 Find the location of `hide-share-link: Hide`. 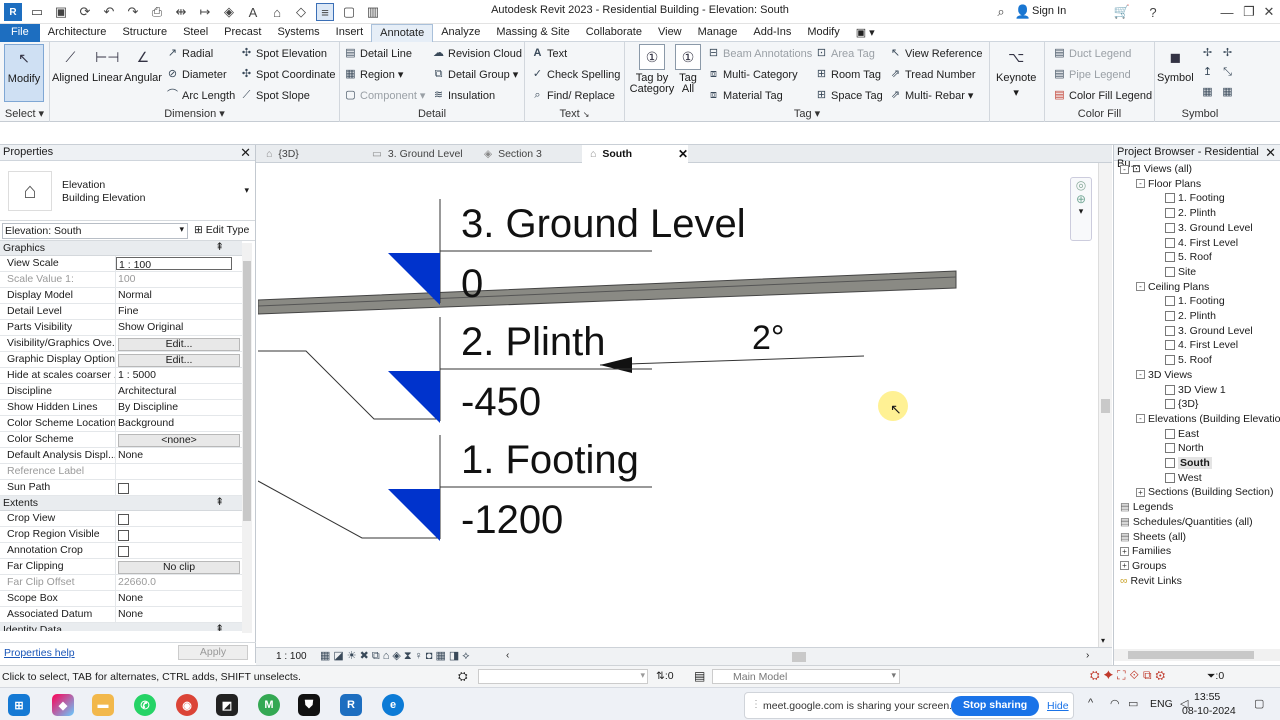

hide-share-link: Hide is located at coordinates (1058, 706).